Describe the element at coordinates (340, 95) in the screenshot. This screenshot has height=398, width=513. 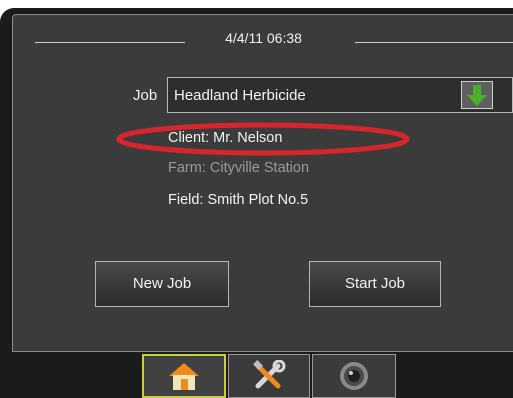
I see `job-select: Headland Herbicide` at that location.